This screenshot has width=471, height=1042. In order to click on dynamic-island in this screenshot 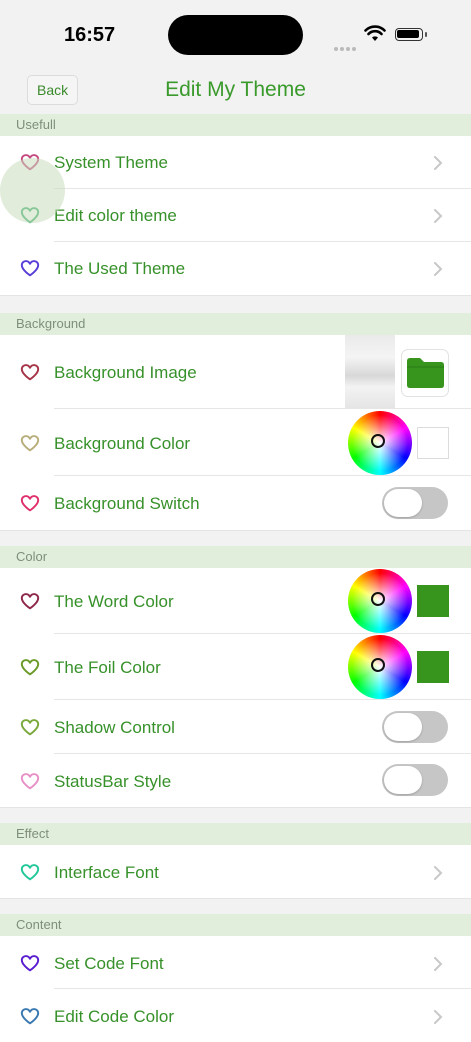, I will do `click(235, 35)`.